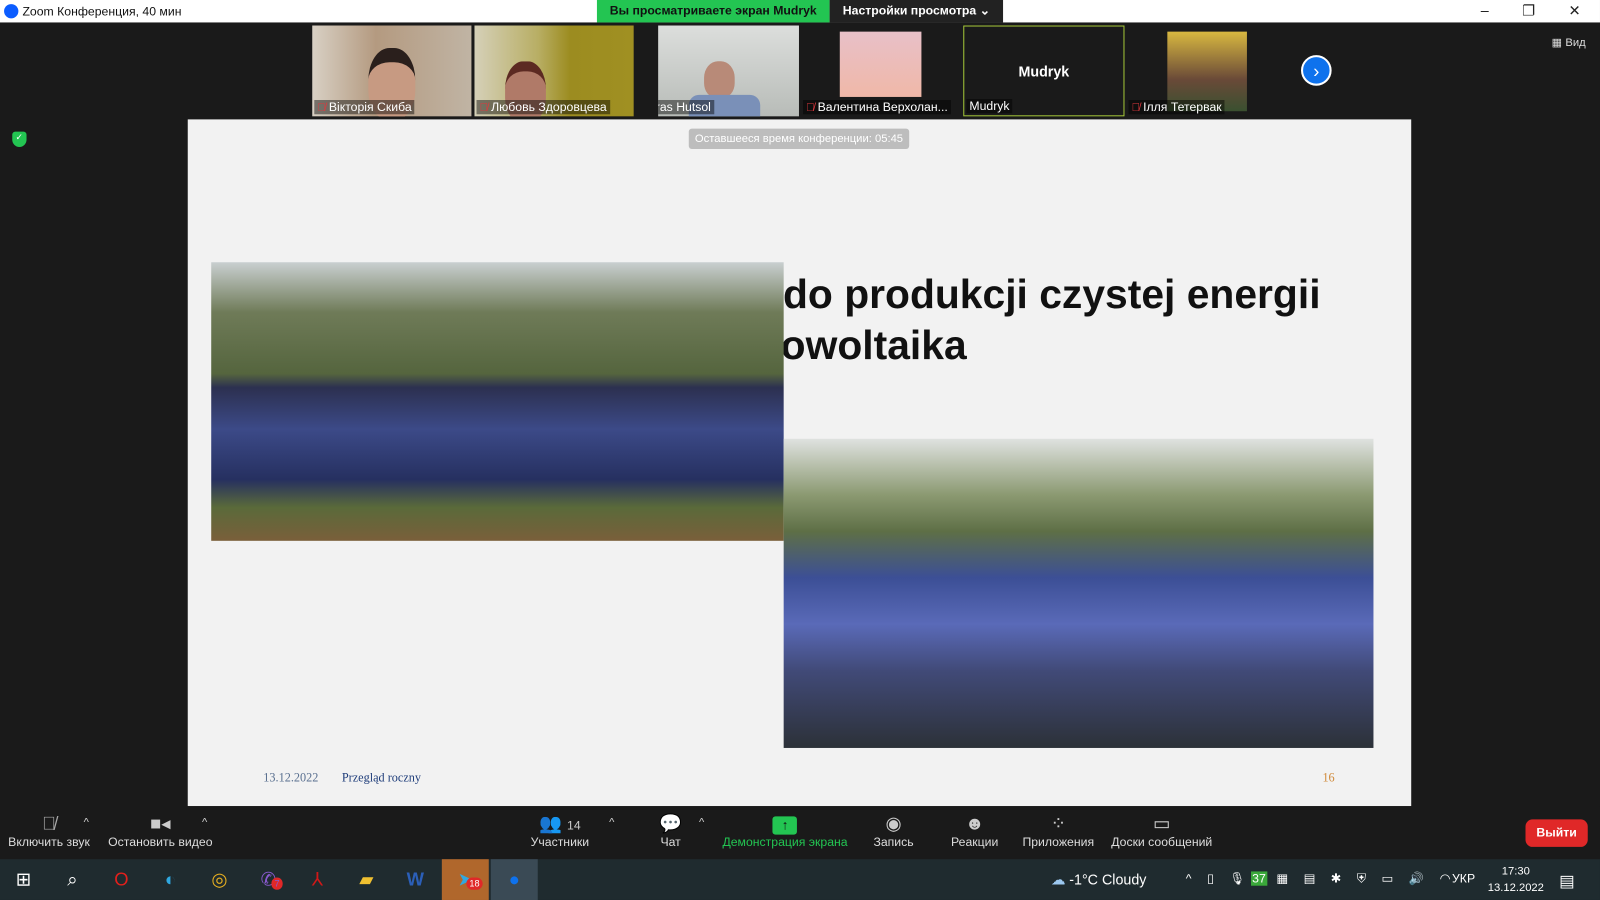  Describe the element at coordinates (684, 107) in the screenshot. I see `participant-name: Taras Hutsol` at that location.